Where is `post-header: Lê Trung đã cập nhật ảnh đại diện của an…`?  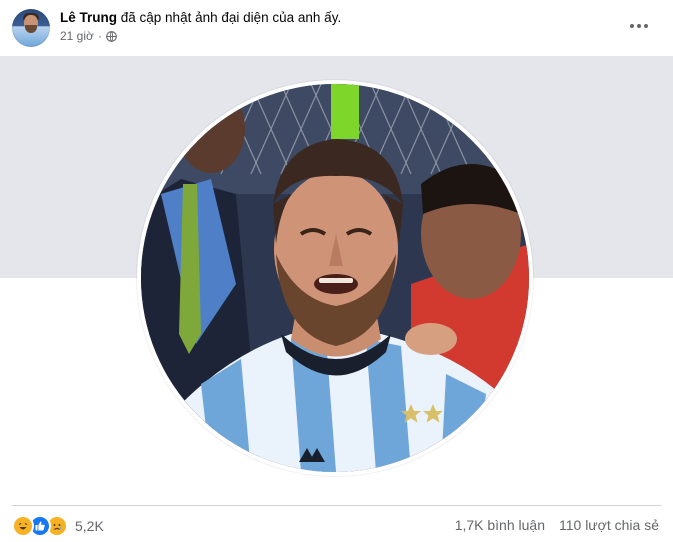
post-header: Lê Trung đã cập nhật ảnh đại diện của an… is located at coordinates (336, 28).